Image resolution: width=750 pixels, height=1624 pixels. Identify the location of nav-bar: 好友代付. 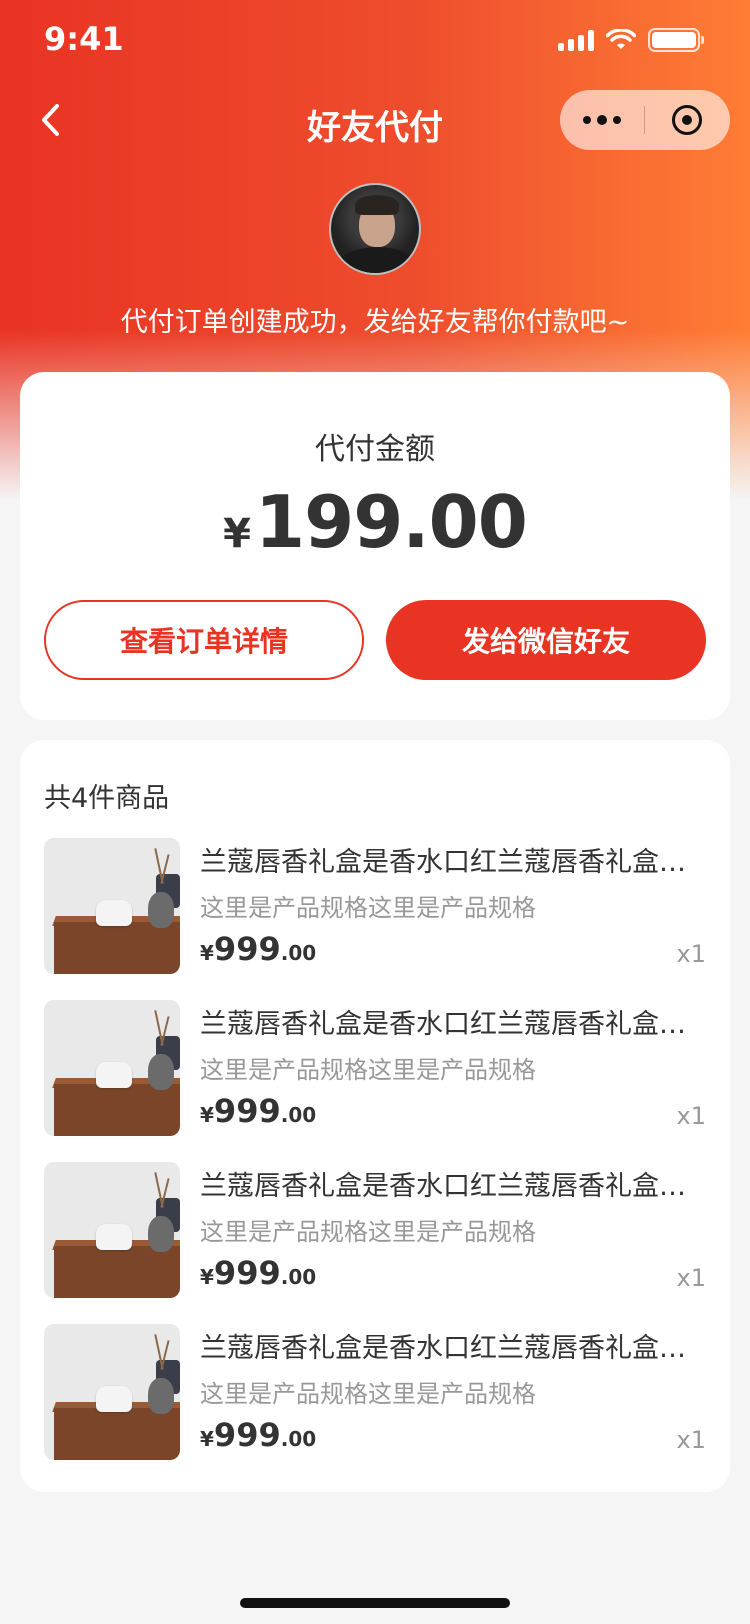
(375, 120).